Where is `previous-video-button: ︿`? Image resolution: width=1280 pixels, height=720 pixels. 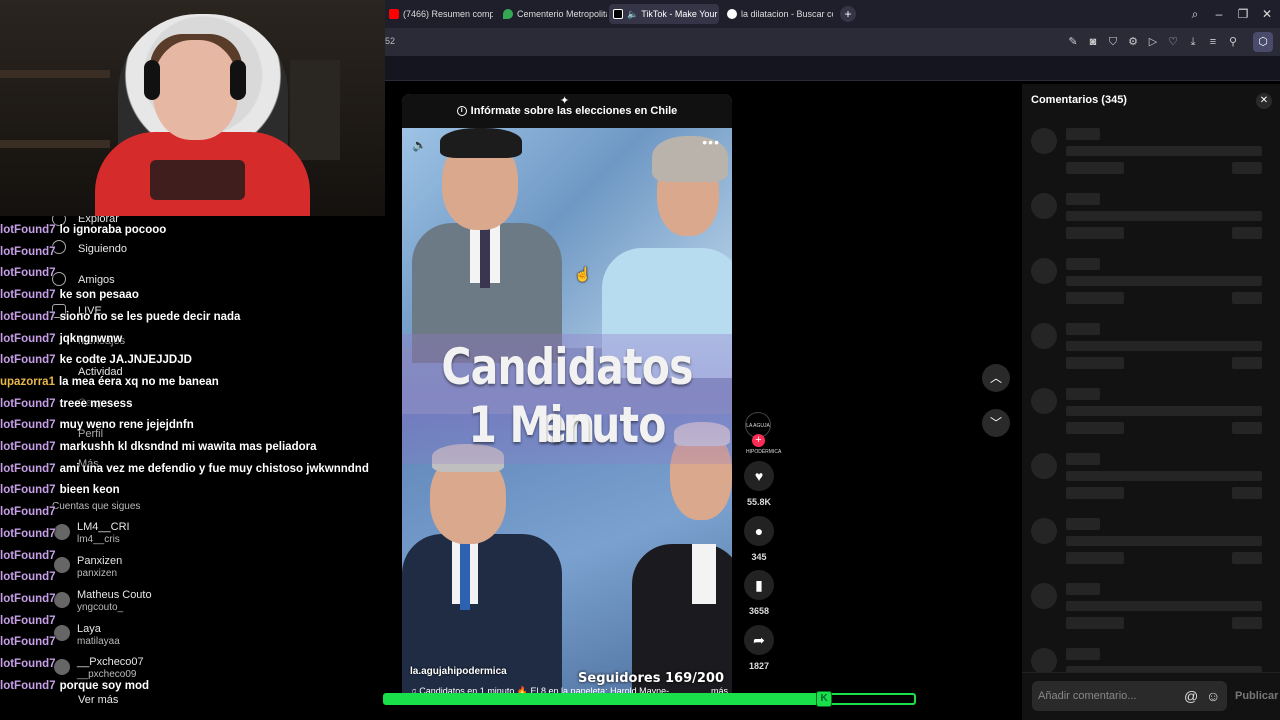
previous-video-button: ︿ is located at coordinates (996, 378).